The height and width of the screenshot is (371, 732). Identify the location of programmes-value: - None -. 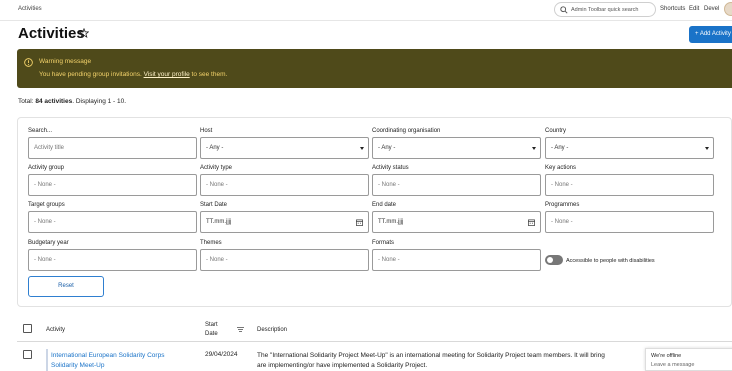
(562, 222).